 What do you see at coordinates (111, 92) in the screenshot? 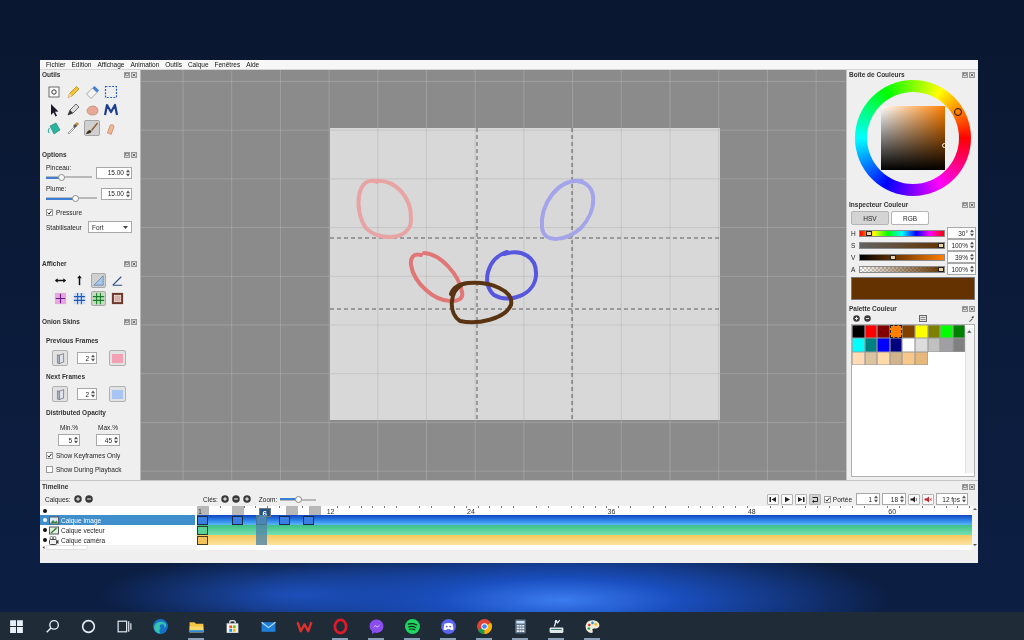
I see `dashed-rectangle-icon` at bounding box center [111, 92].